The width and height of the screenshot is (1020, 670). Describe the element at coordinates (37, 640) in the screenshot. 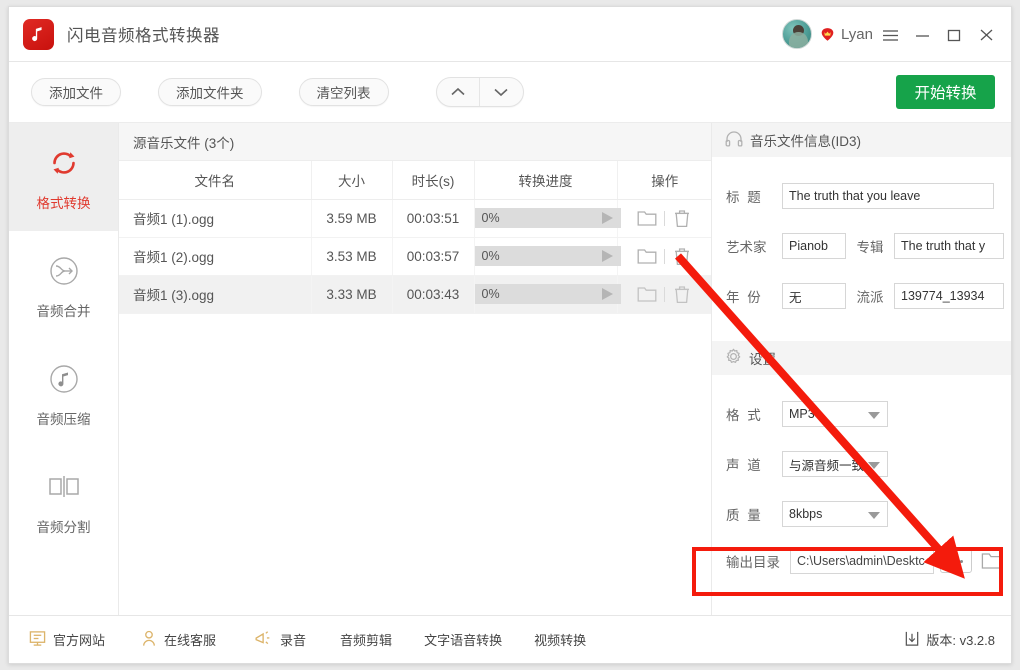

I see `monitor-icon` at that location.